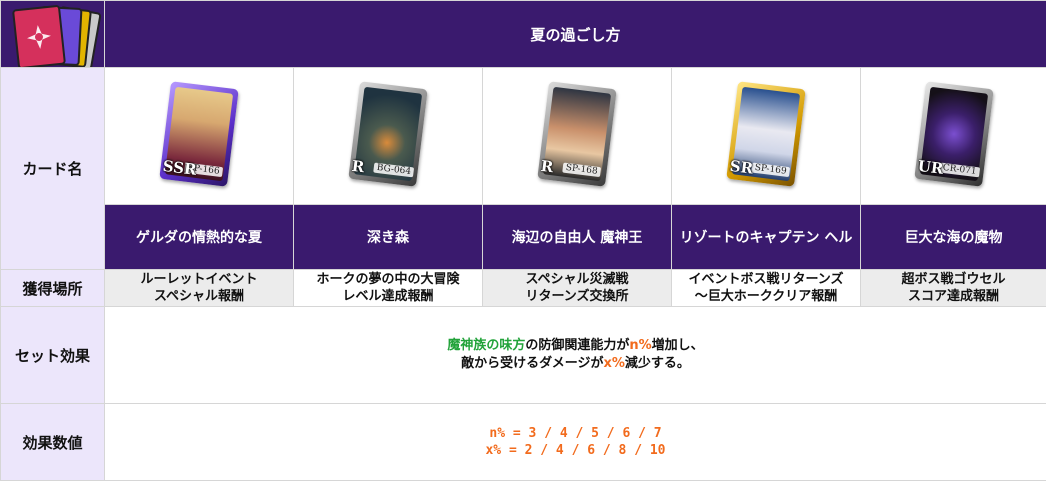 Image resolution: width=1046 pixels, height=481 pixels. I want to click on location-line: イベントボス戦リターンズ, so click(766, 279).